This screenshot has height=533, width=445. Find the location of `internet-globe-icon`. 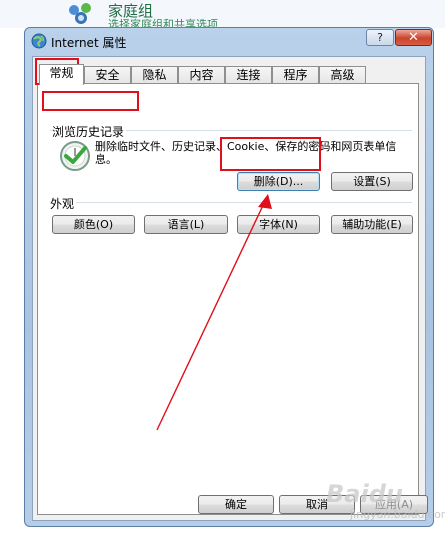

internet-globe-icon is located at coordinates (39, 41).